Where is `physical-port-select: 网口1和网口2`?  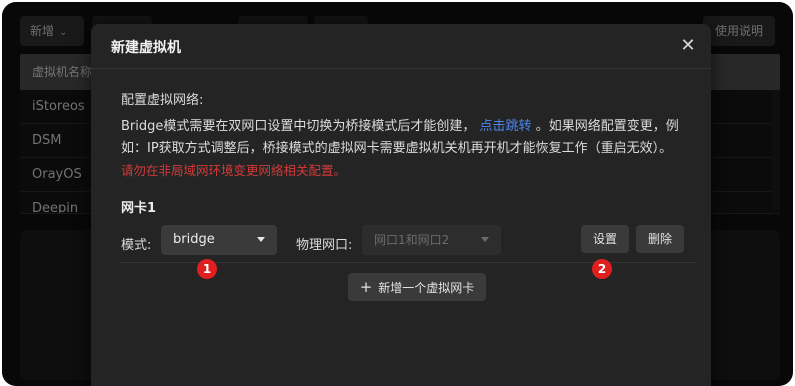 physical-port-select: 网口1和网口2 is located at coordinates (431, 240).